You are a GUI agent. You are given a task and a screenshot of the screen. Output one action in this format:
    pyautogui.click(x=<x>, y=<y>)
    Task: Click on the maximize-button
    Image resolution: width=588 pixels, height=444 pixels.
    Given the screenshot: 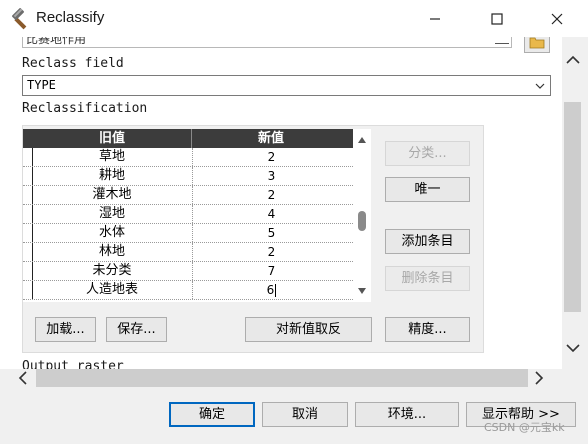 What is the action you would take?
    pyautogui.click(x=497, y=18)
    